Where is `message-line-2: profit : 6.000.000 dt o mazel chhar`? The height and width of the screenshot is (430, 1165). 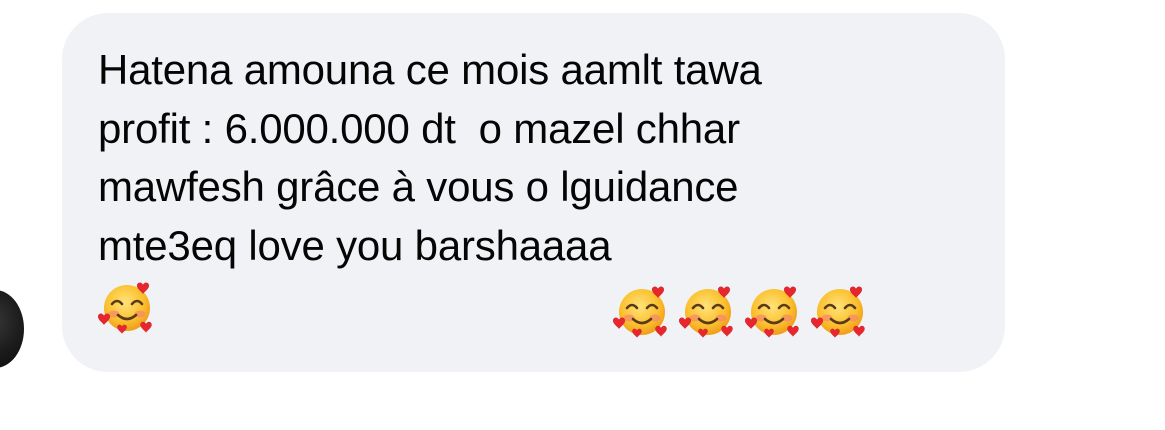 message-line-2: profit : 6.000.000 dt o mazel chhar is located at coordinates (419, 128).